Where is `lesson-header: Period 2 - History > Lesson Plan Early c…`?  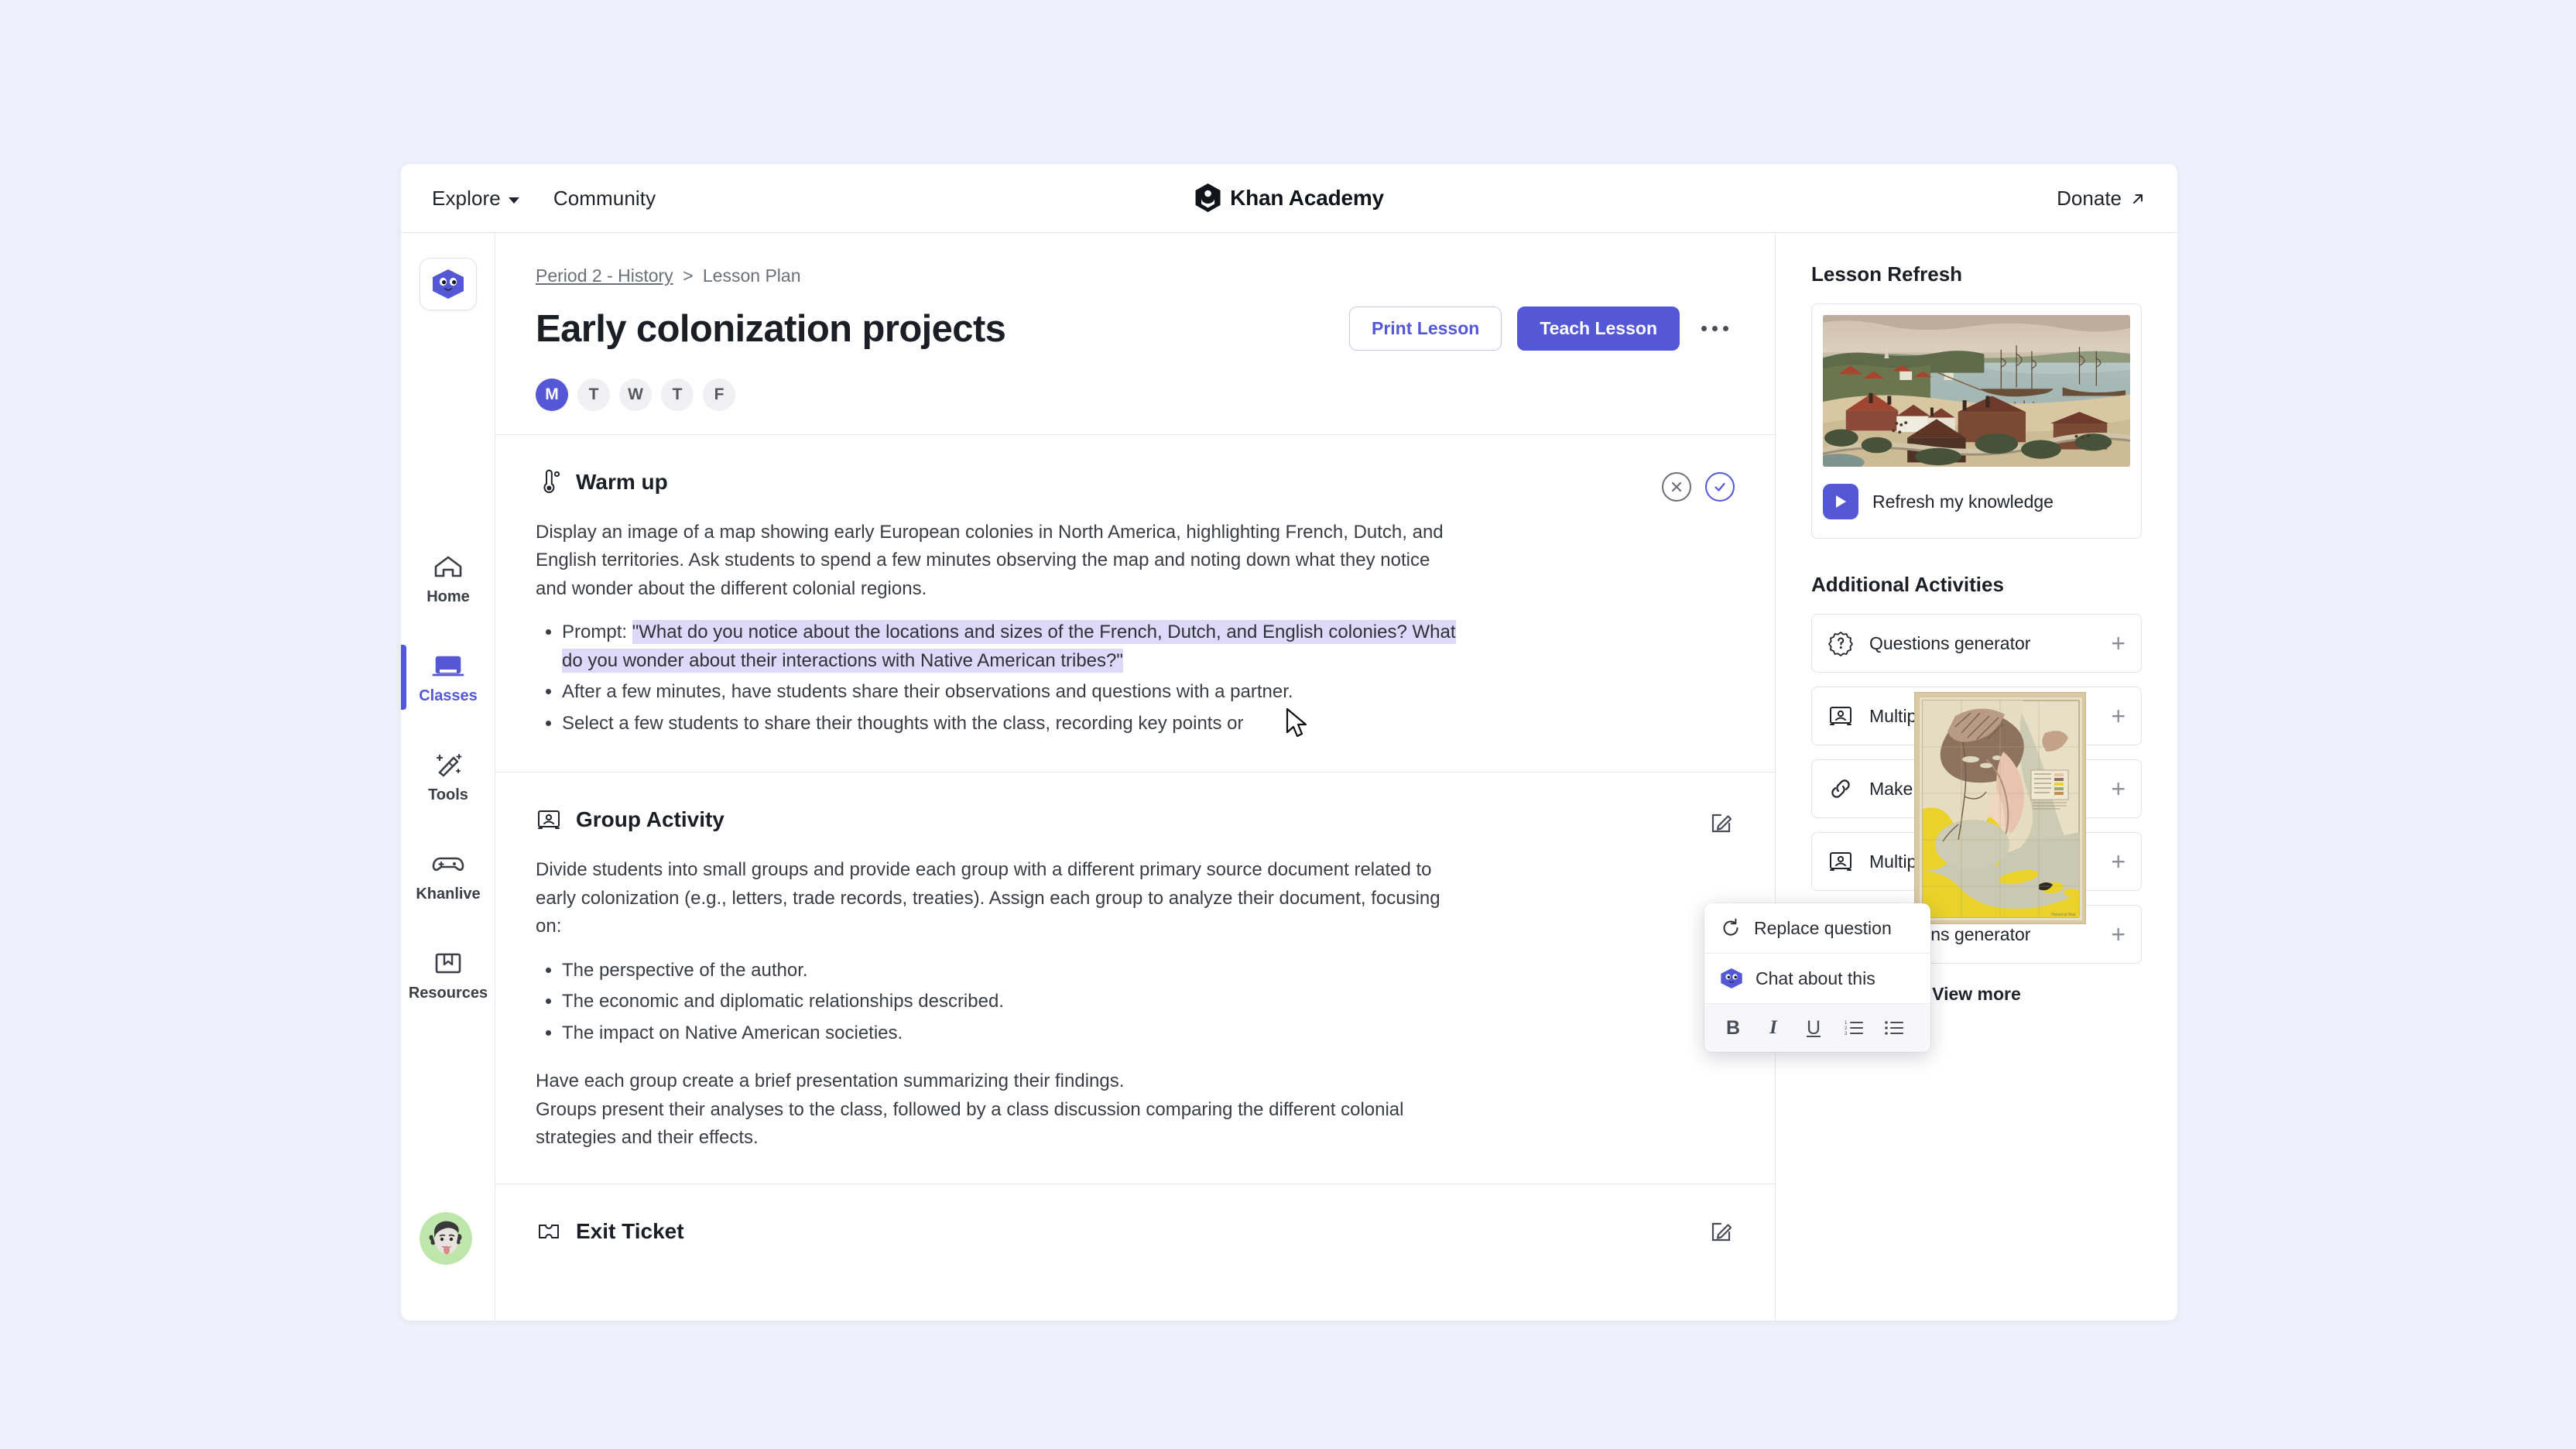 lesson-header: Period 2 - History > Lesson Plan Early c… is located at coordinates (1135, 334).